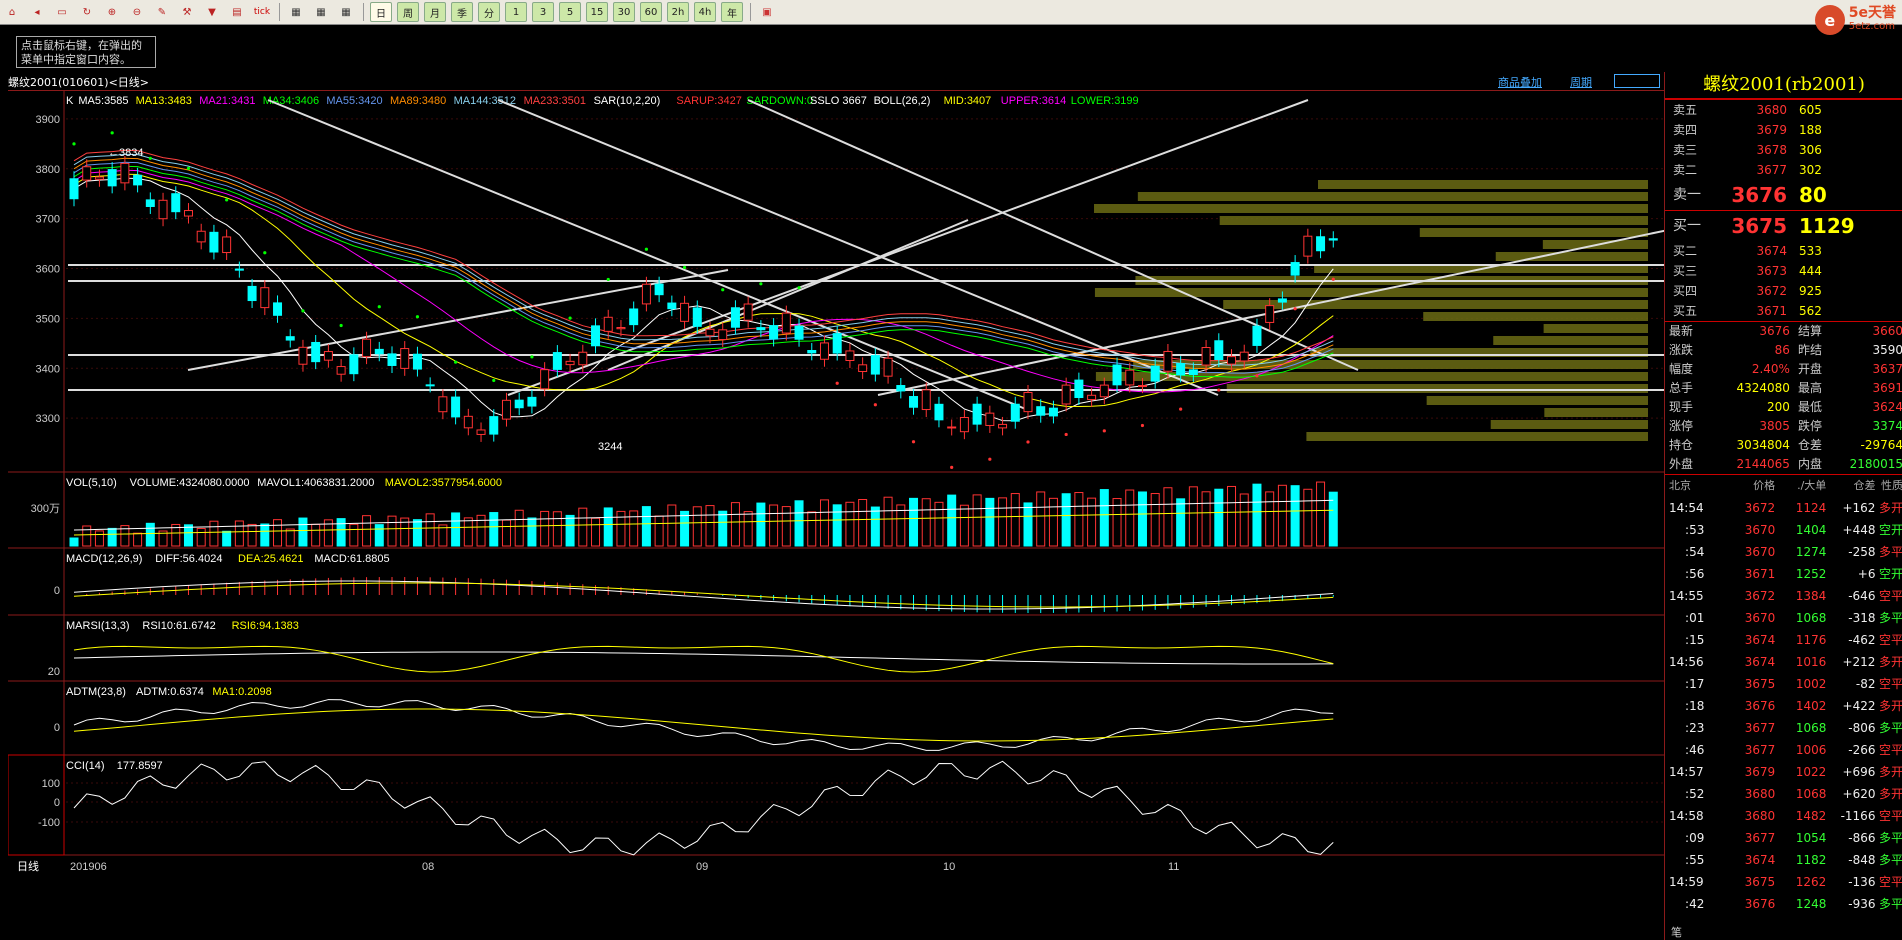 Image resolution: width=1902 pixels, height=940 pixels. I want to click on home-button: ⌂, so click(12, 12).